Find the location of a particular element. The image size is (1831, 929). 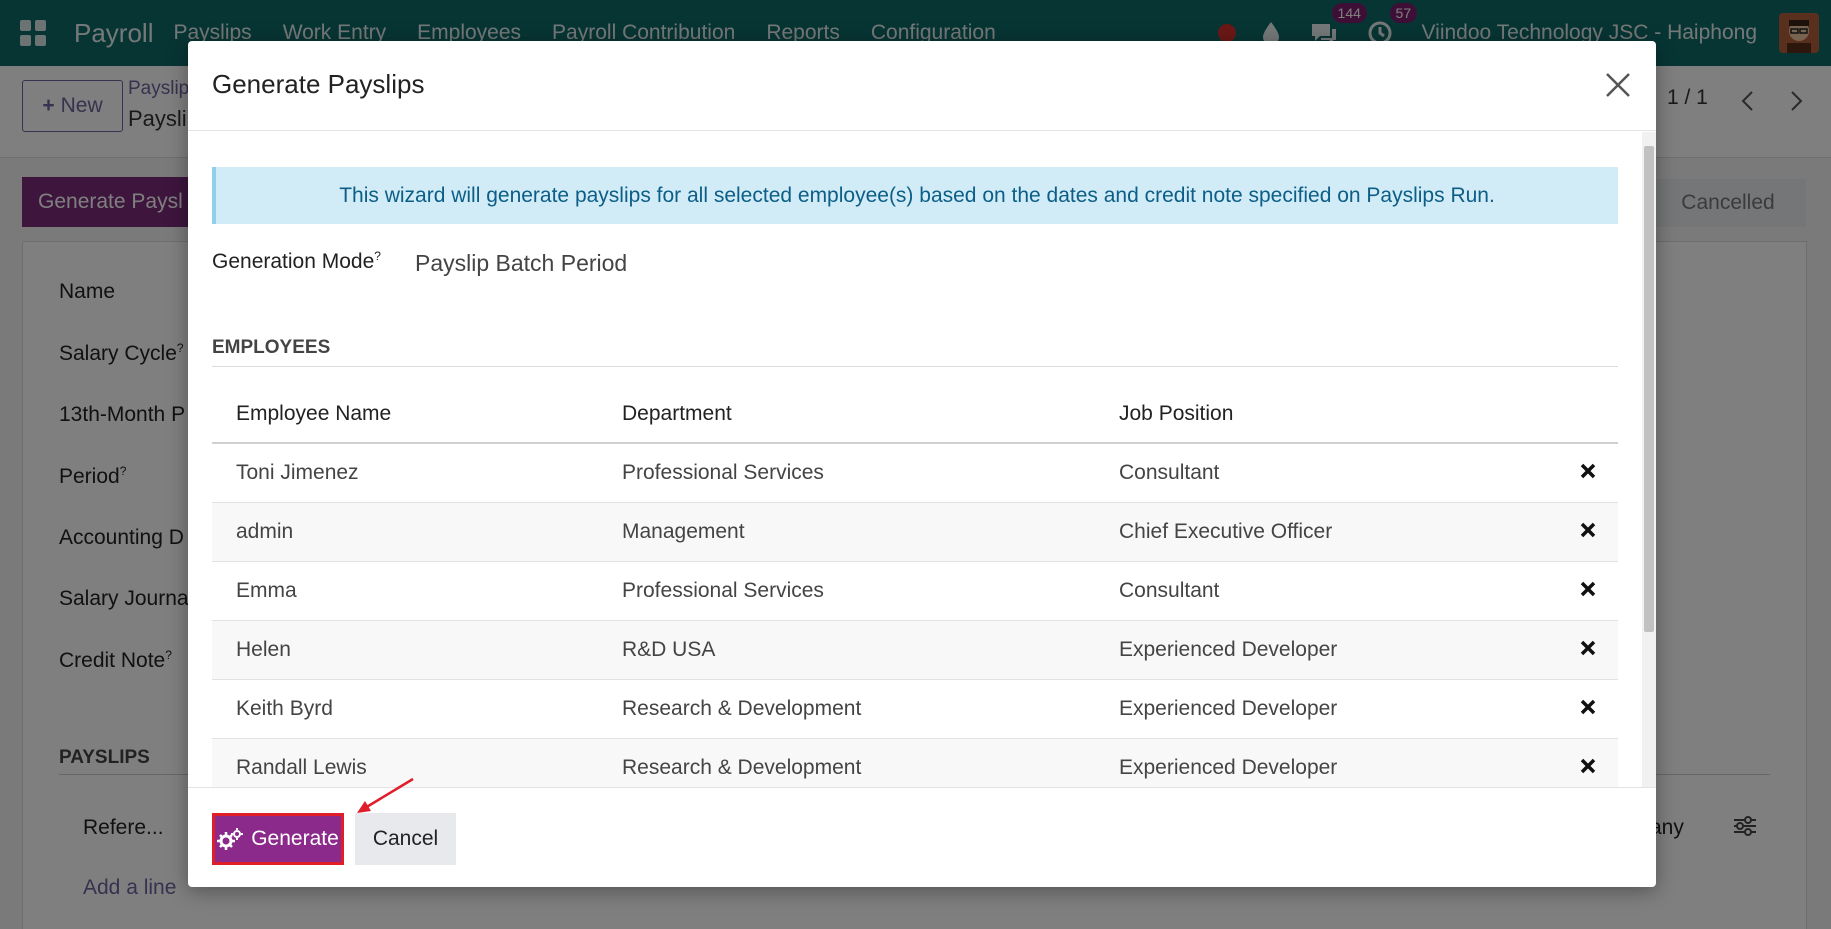

help-mark: ? is located at coordinates (377, 256).